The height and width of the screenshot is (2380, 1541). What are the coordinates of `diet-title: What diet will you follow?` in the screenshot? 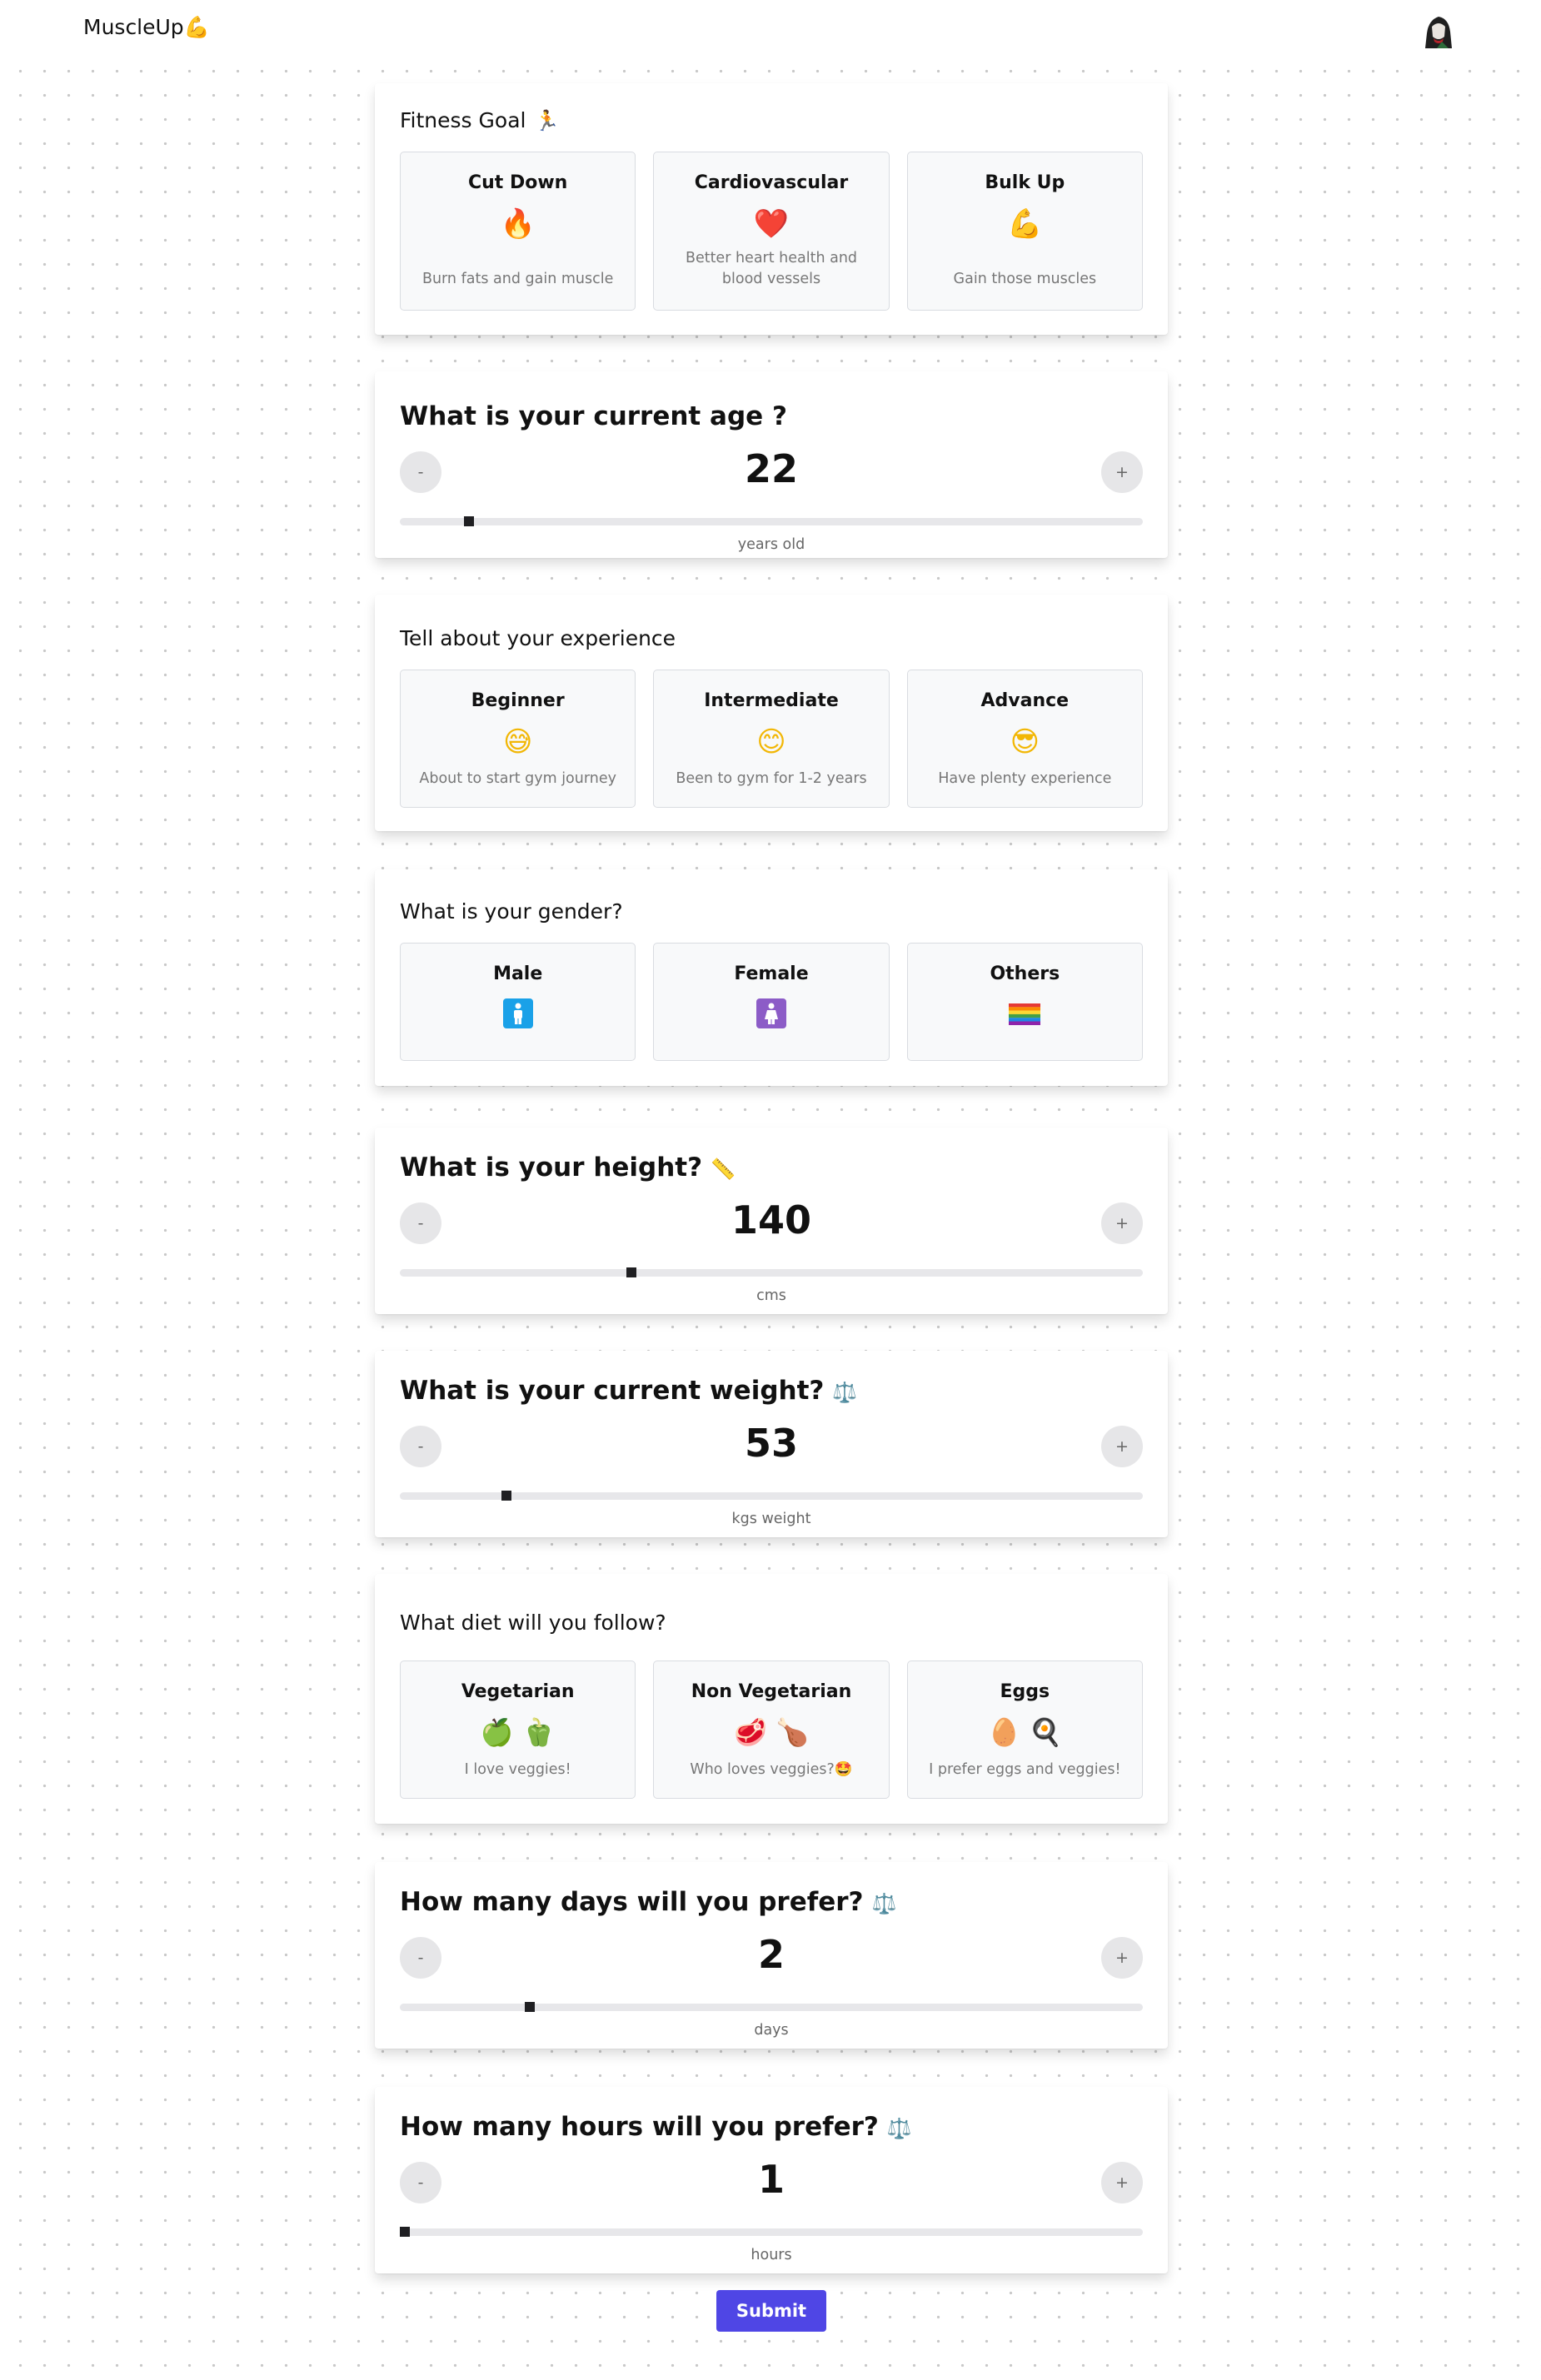 It's located at (533, 1623).